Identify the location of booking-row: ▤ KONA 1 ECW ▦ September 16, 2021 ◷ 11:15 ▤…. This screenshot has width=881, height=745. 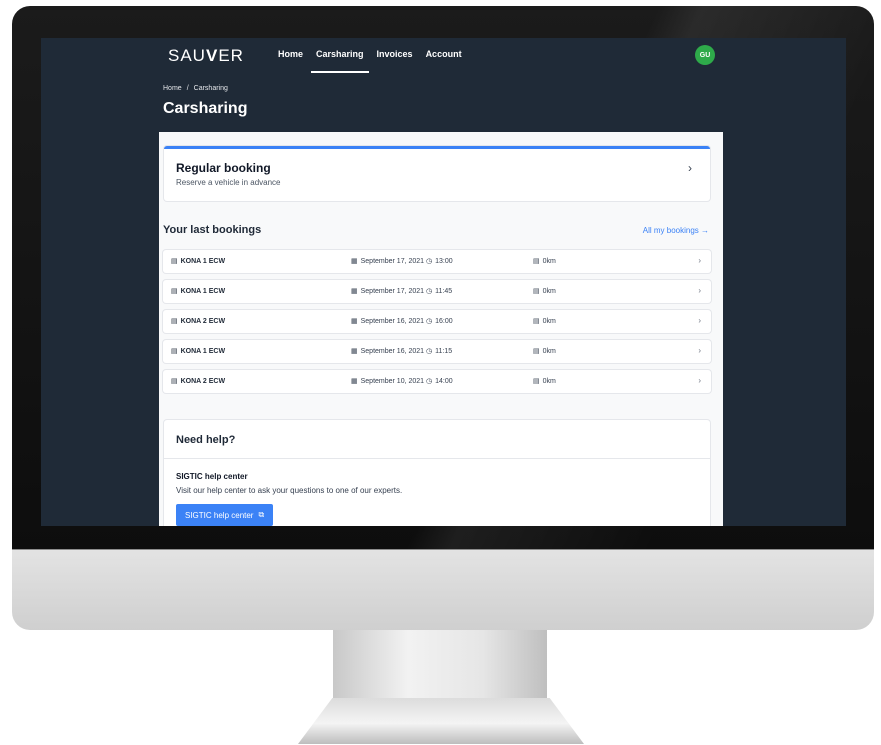
(437, 351).